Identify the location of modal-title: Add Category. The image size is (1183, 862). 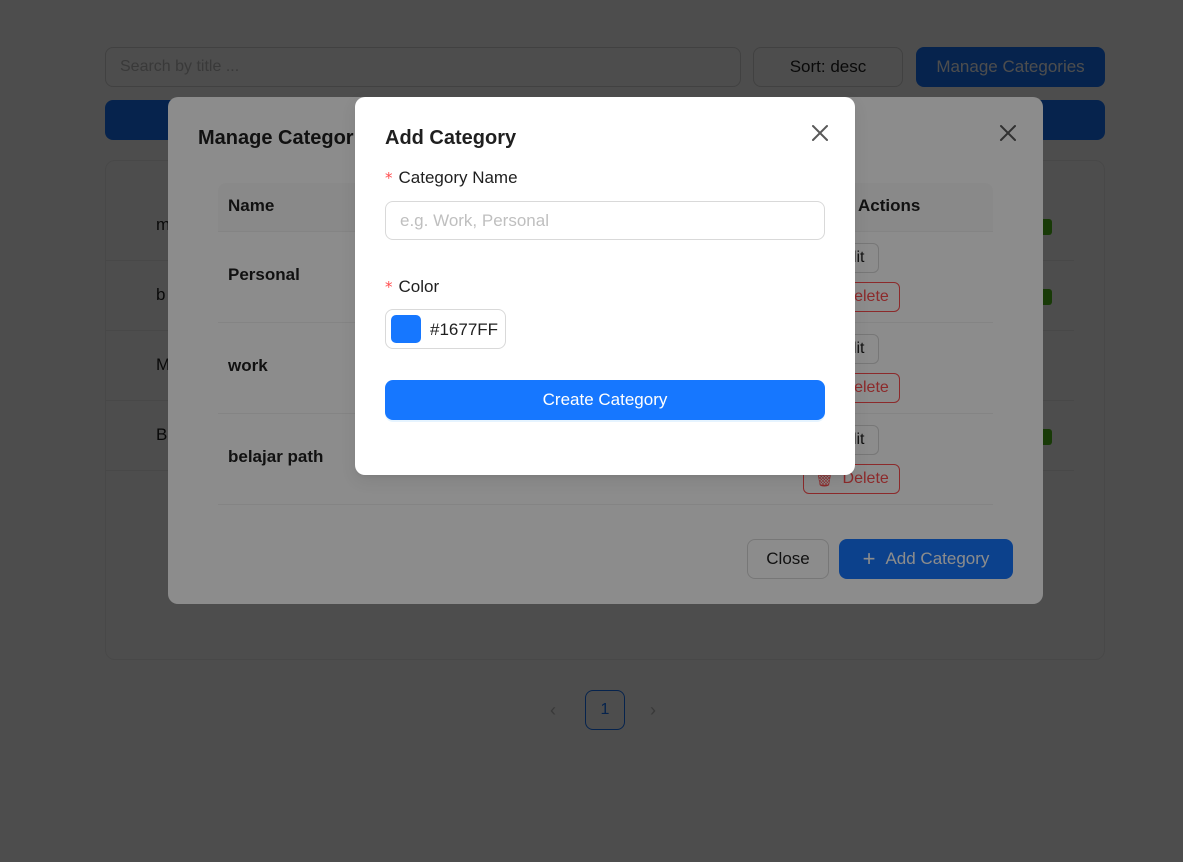
(451, 138).